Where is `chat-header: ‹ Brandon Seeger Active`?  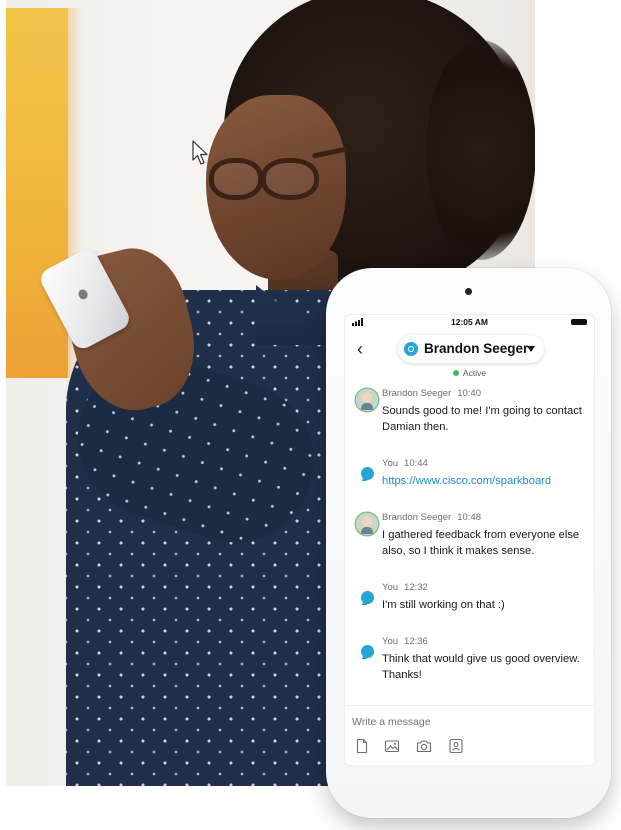
chat-header: ‹ Brandon Seeger Active is located at coordinates (469, 356).